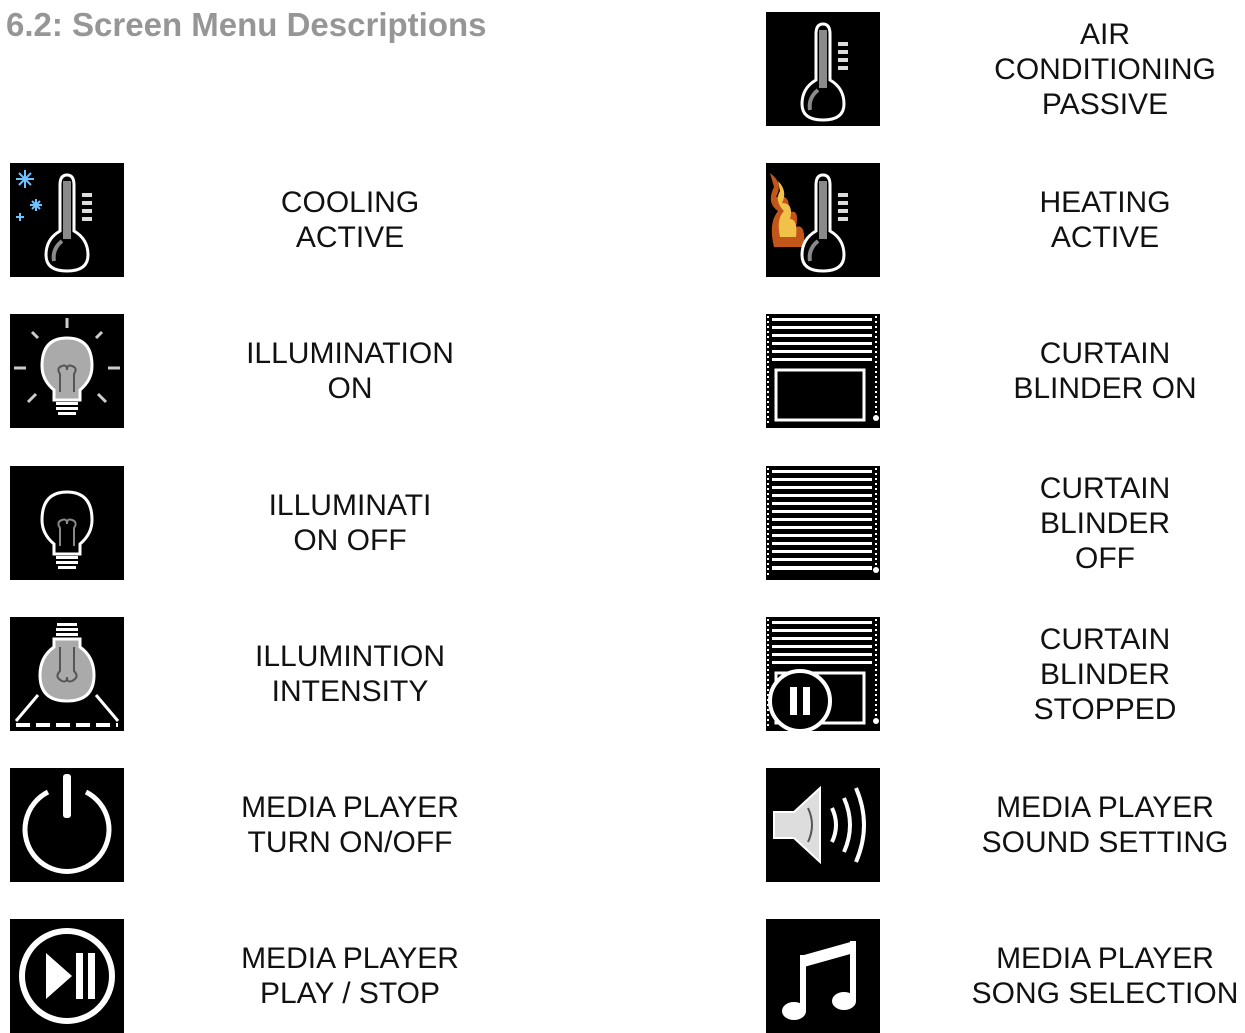  I want to click on media-player-play-stop-label: MEDIA PLAYER PLAY / STOP, so click(350, 976).